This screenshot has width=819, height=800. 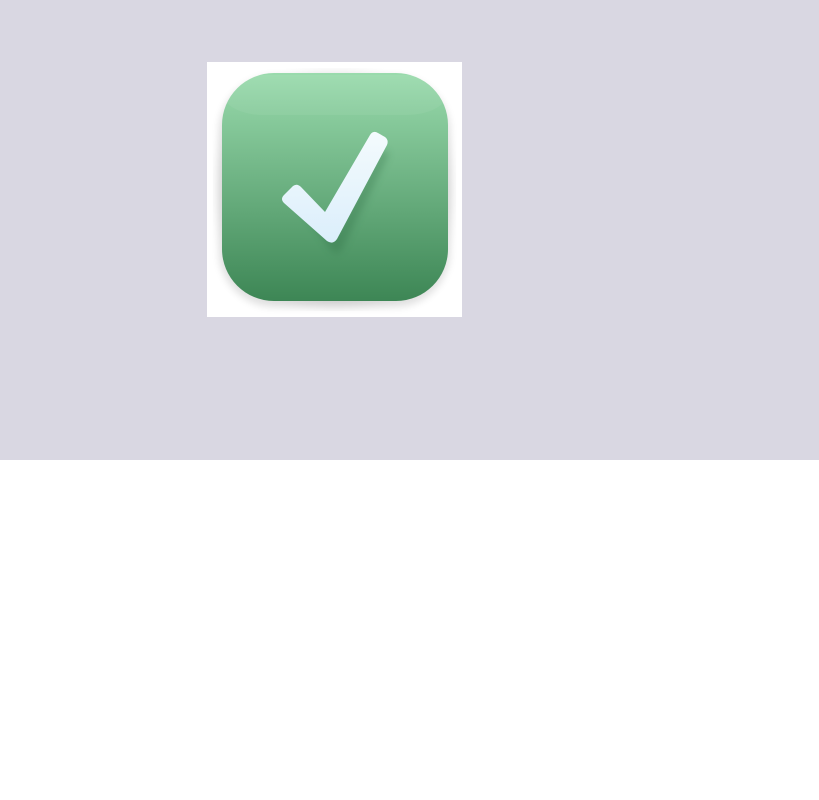 I want to click on checkmark-icon, so click(x=334, y=189).